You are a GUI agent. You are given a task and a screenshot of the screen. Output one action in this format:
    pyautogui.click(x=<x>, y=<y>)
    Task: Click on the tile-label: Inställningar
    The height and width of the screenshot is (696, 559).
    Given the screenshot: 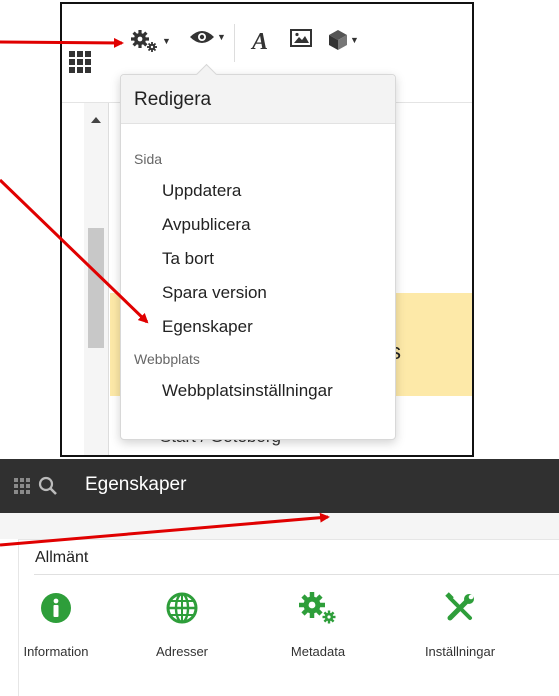 What is the action you would take?
    pyautogui.click(x=460, y=651)
    